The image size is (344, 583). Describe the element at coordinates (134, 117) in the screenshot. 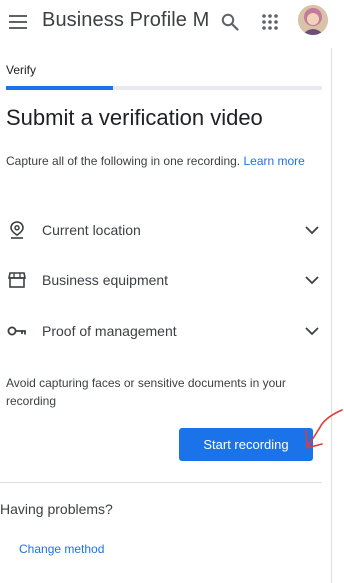

I see `page-title: Submit a verification video` at that location.